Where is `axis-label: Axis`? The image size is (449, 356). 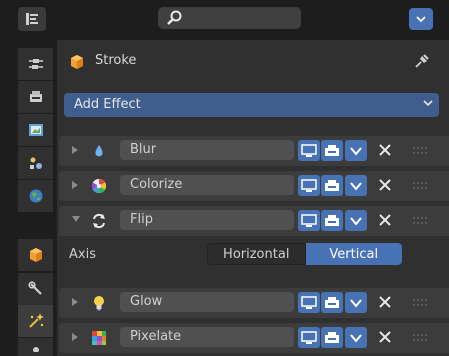
axis-label: Axis is located at coordinates (82, 254).